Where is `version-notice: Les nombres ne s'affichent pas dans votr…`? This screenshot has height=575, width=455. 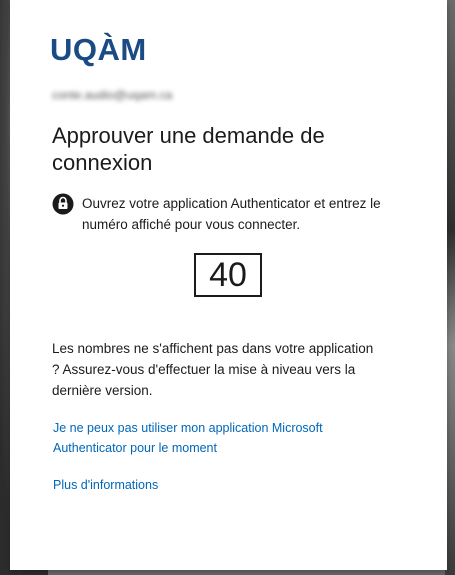
version-notice: Les nombres ne s'affichent pas dans votr… is located at coordinates (213, 369).